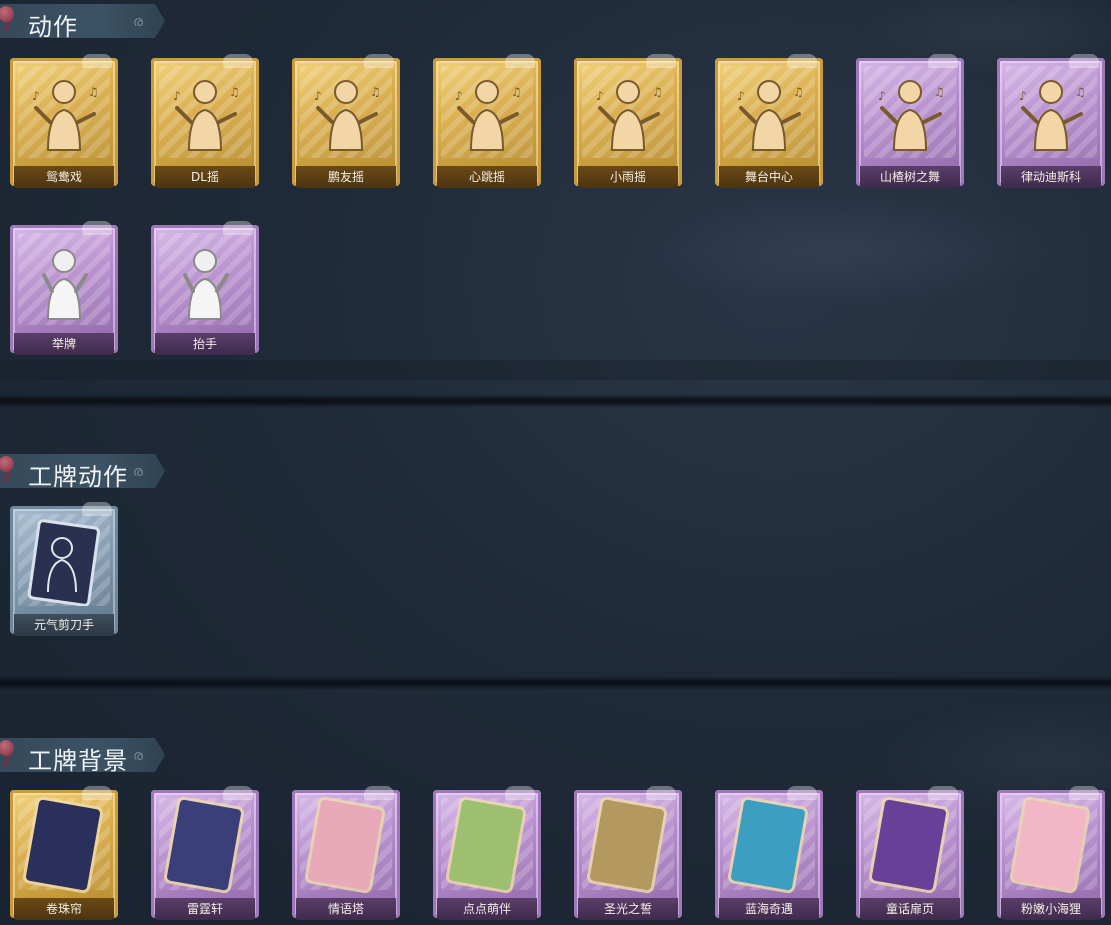 This screenshot has width=1111, height=925. I want to click on item-card: 圣光之誓, so click(628, 853).